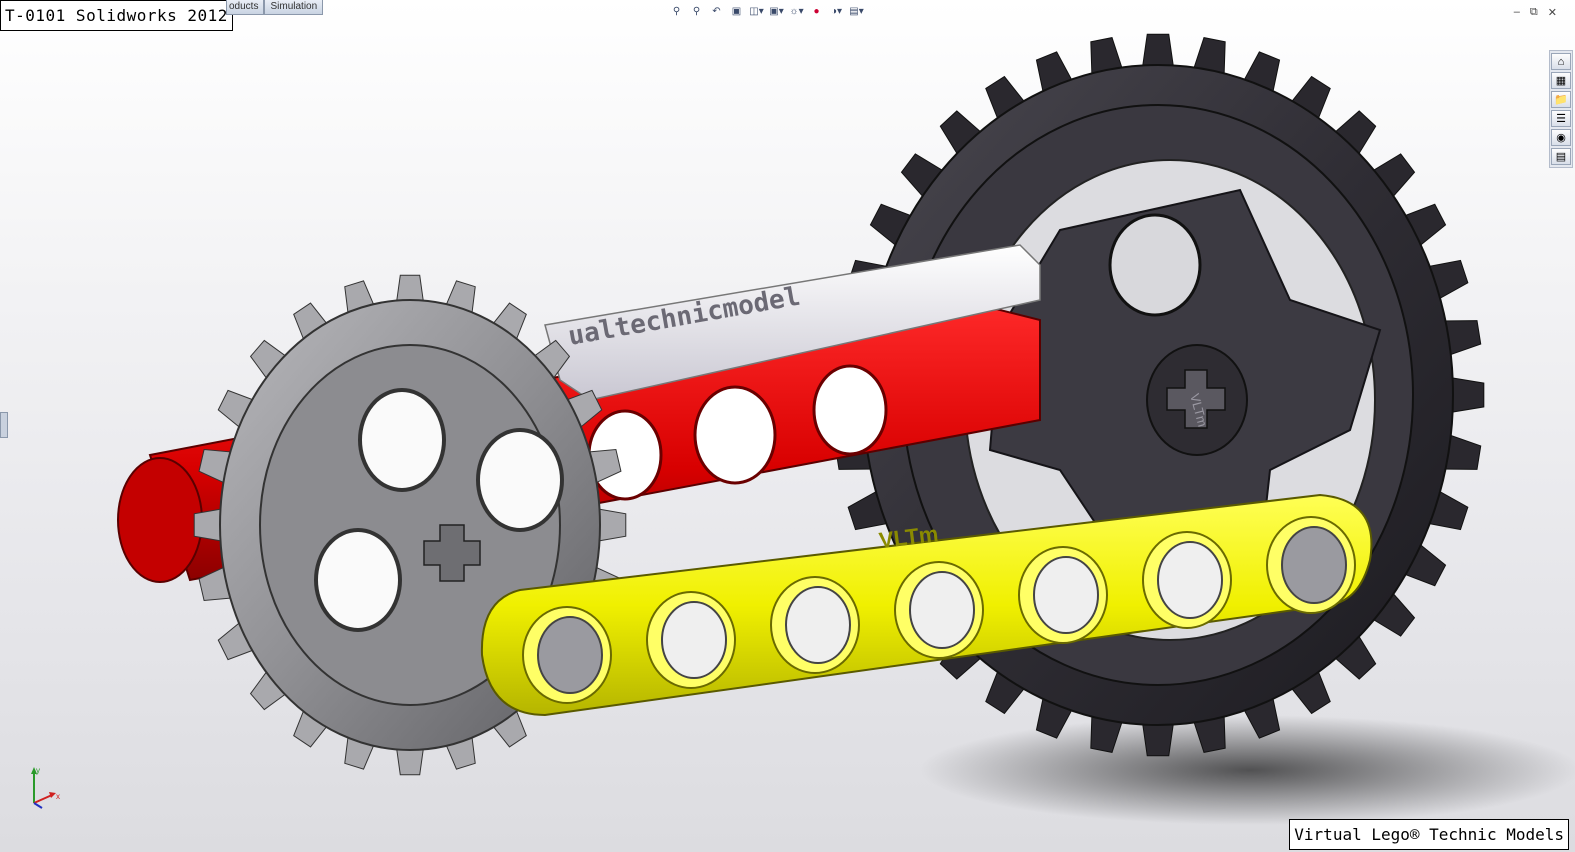 The image size is (1575, 852). I want to click on footer-credit-label: Virtual Lego® Technic Models, so click(1429, 834).